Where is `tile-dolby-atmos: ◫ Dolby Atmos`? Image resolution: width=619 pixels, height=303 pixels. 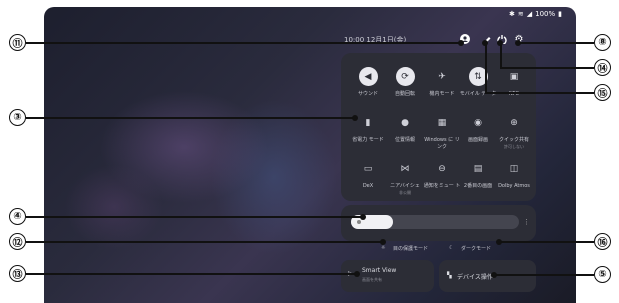 tile-dolby-atmos: ◫ Dolby Atmos is located at coordinates (514, 174).